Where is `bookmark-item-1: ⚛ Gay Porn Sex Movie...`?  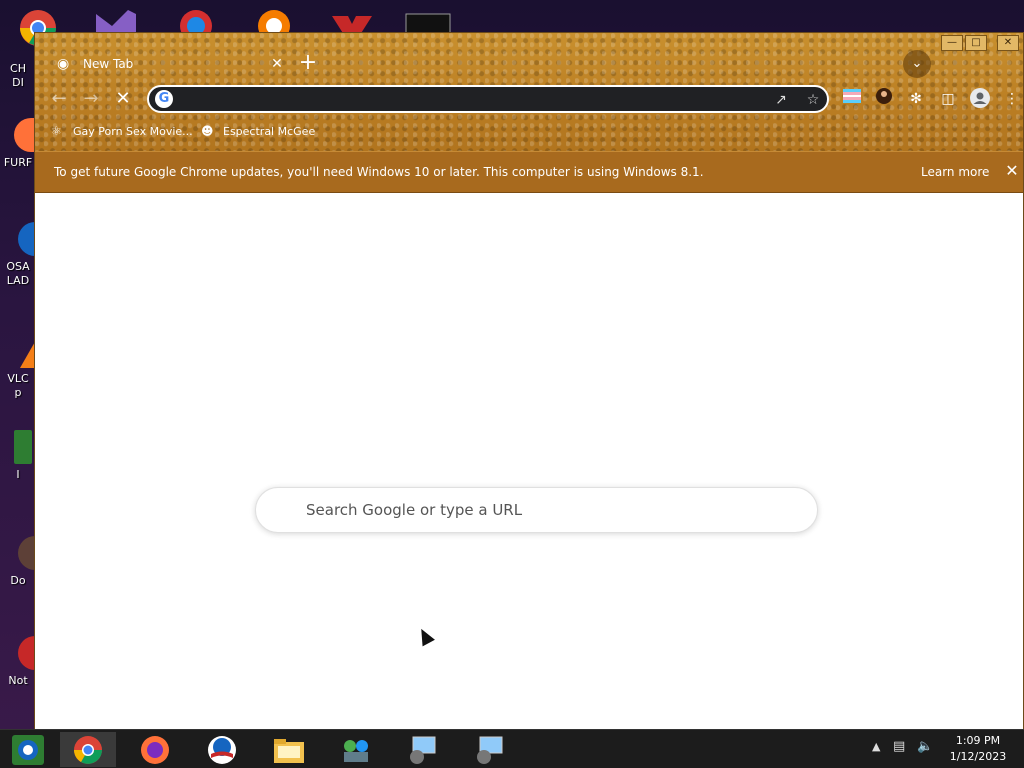
bookmark-item-1: ⚛ Gay Porn Sex Movie... is located at coordinates (122, 131).